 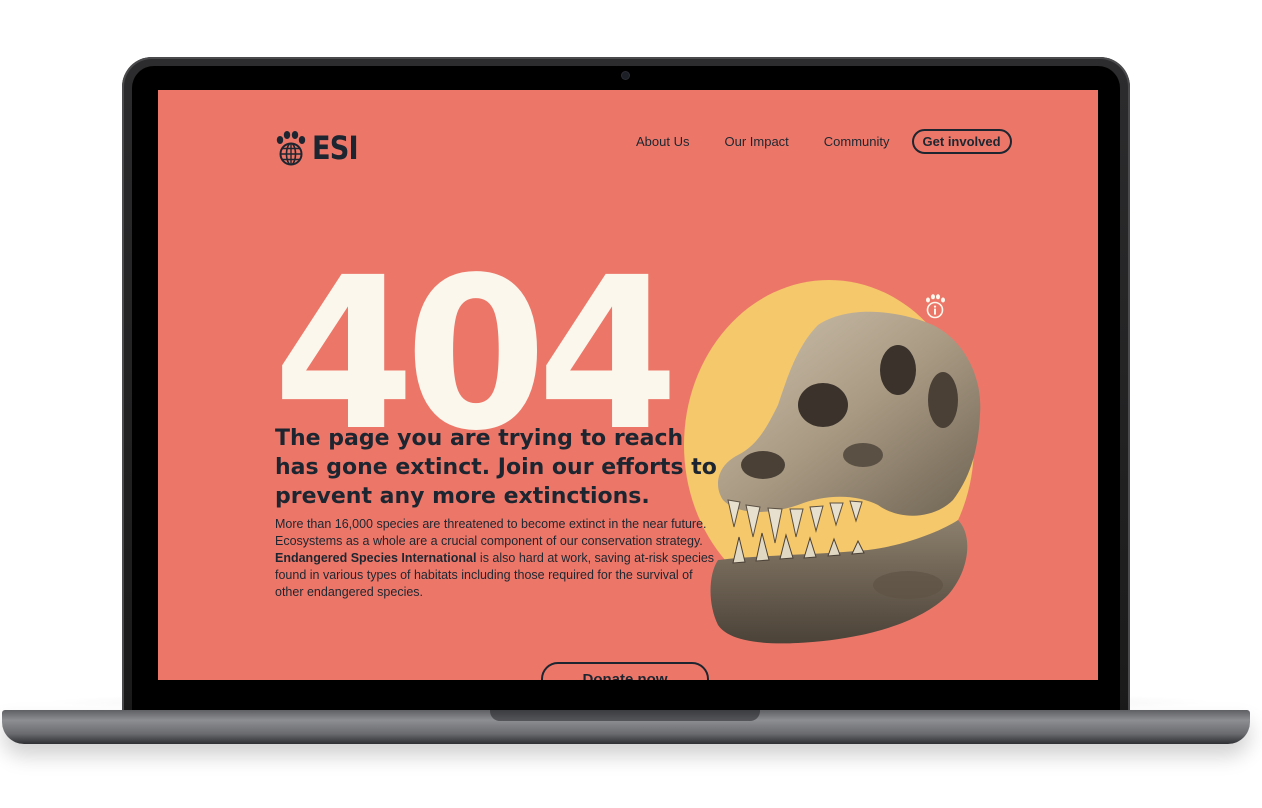 What do you see at coordinates (845, 477) in the screenshot?
I see `dinosaur-skull-image` at bounding box center [845, 477].